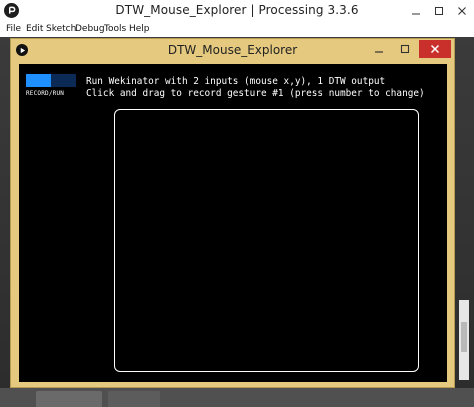 Image resolution: width=474 pixels, height=407 pixels. I want to click on ide-titlebar: DTW_Mouse_Explorer | Processing 3.3.6, so click(237, 11).